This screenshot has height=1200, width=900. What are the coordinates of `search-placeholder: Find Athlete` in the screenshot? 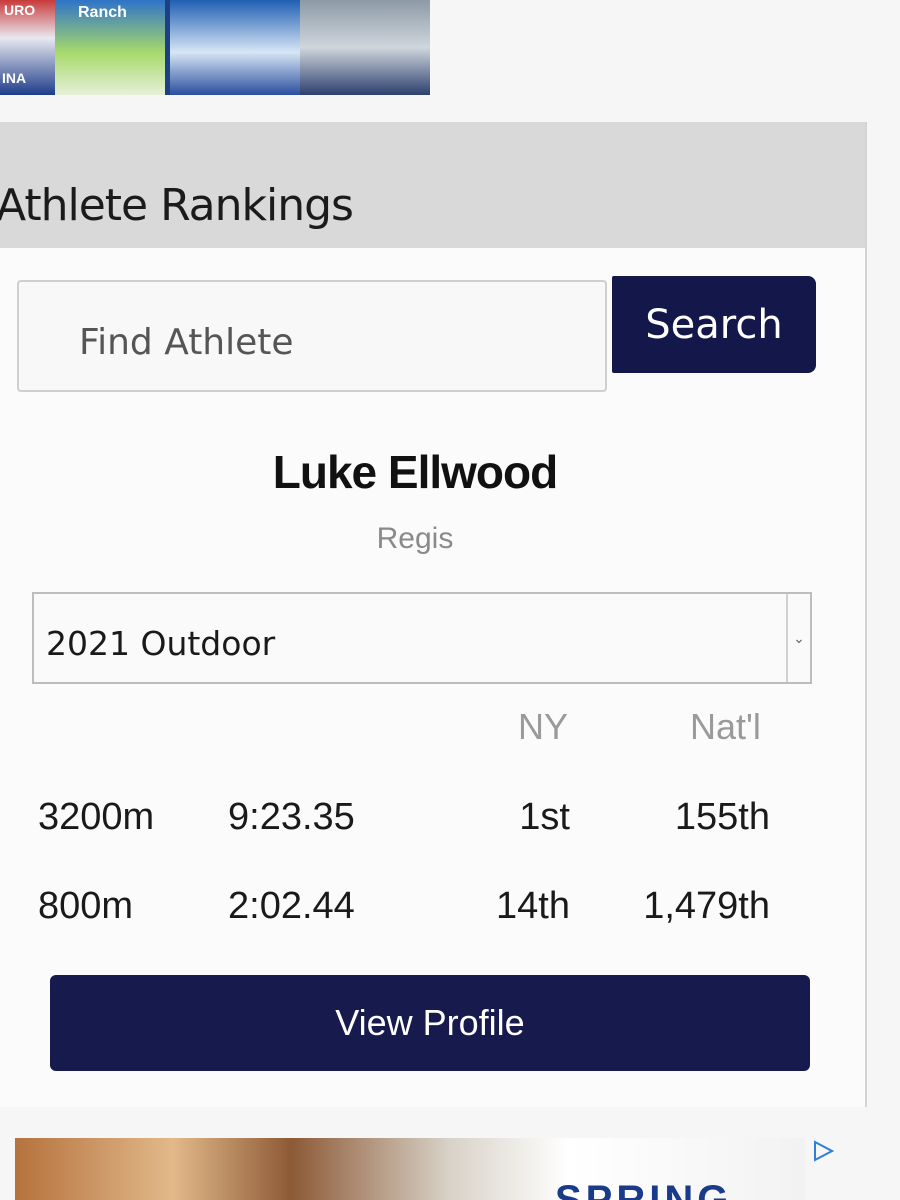 It's located at (186, 342).